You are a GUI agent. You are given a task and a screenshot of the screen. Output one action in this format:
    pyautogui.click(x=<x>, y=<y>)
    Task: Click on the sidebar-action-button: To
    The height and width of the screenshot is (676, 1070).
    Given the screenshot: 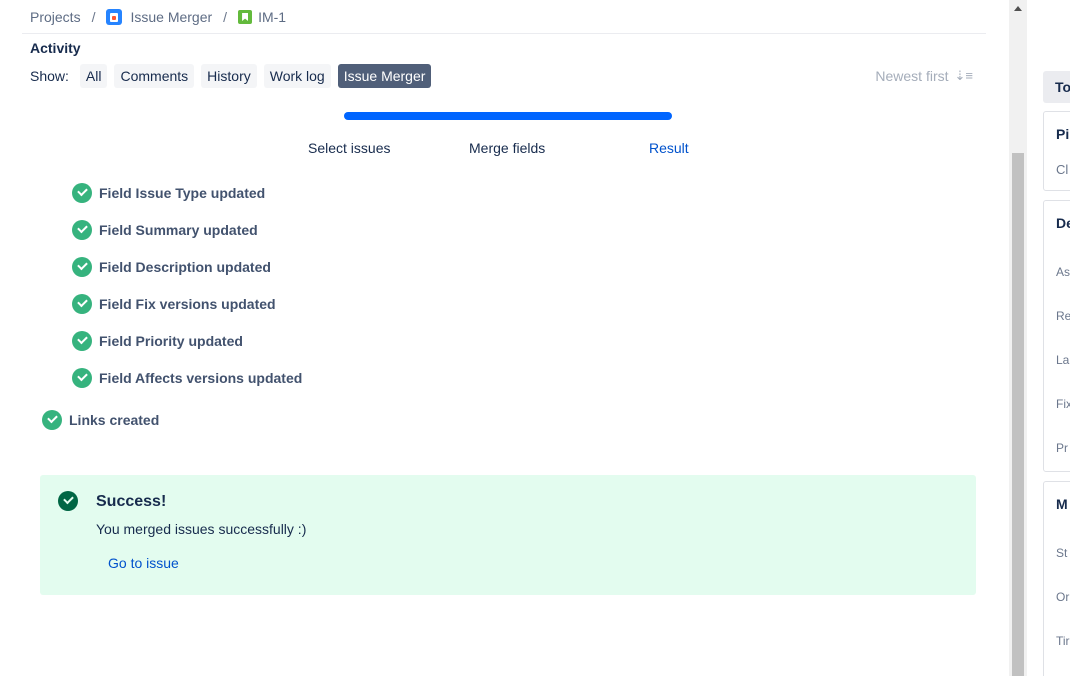 What is the action you would take?
    pyautogui.click(x=1056, y=87)
    